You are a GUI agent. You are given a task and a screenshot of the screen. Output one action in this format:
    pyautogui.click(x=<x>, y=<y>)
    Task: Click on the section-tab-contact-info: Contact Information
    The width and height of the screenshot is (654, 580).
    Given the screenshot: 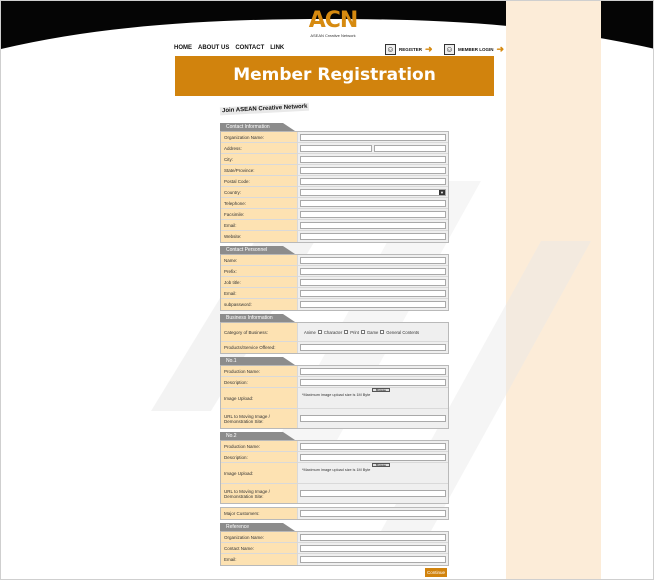 What is the action you would take?
    pyautogui.click(x=257, y=127)
    